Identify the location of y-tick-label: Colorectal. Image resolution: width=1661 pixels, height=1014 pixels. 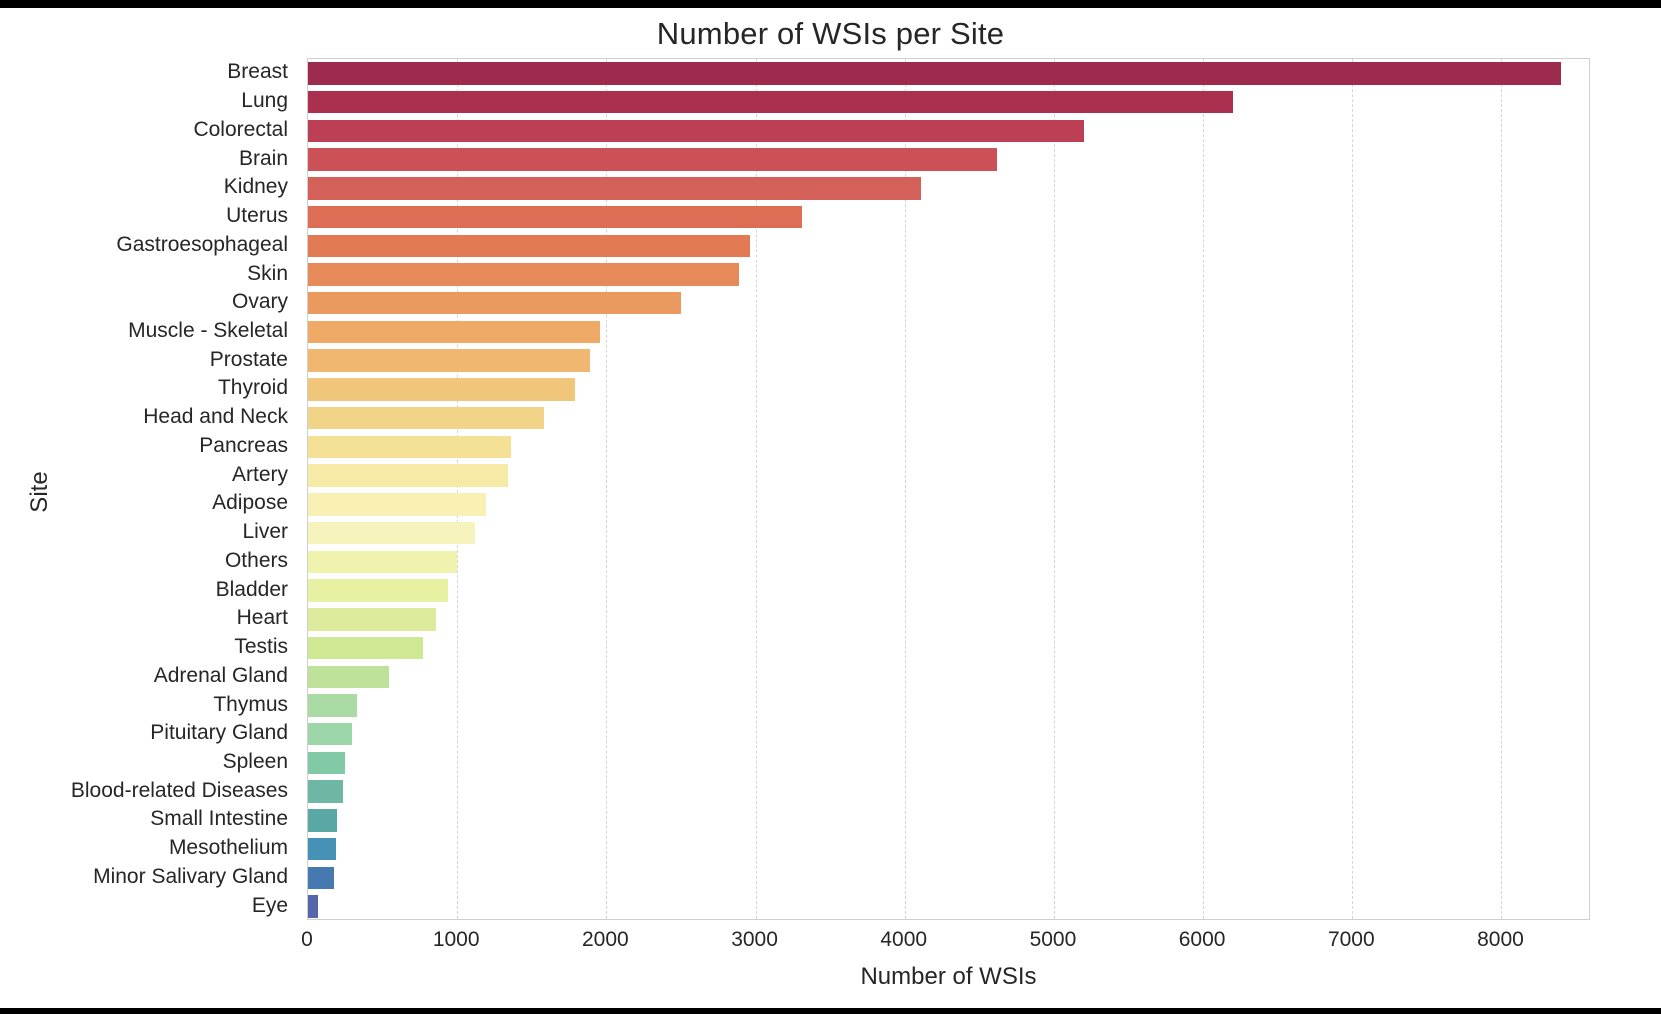
(240, 129).